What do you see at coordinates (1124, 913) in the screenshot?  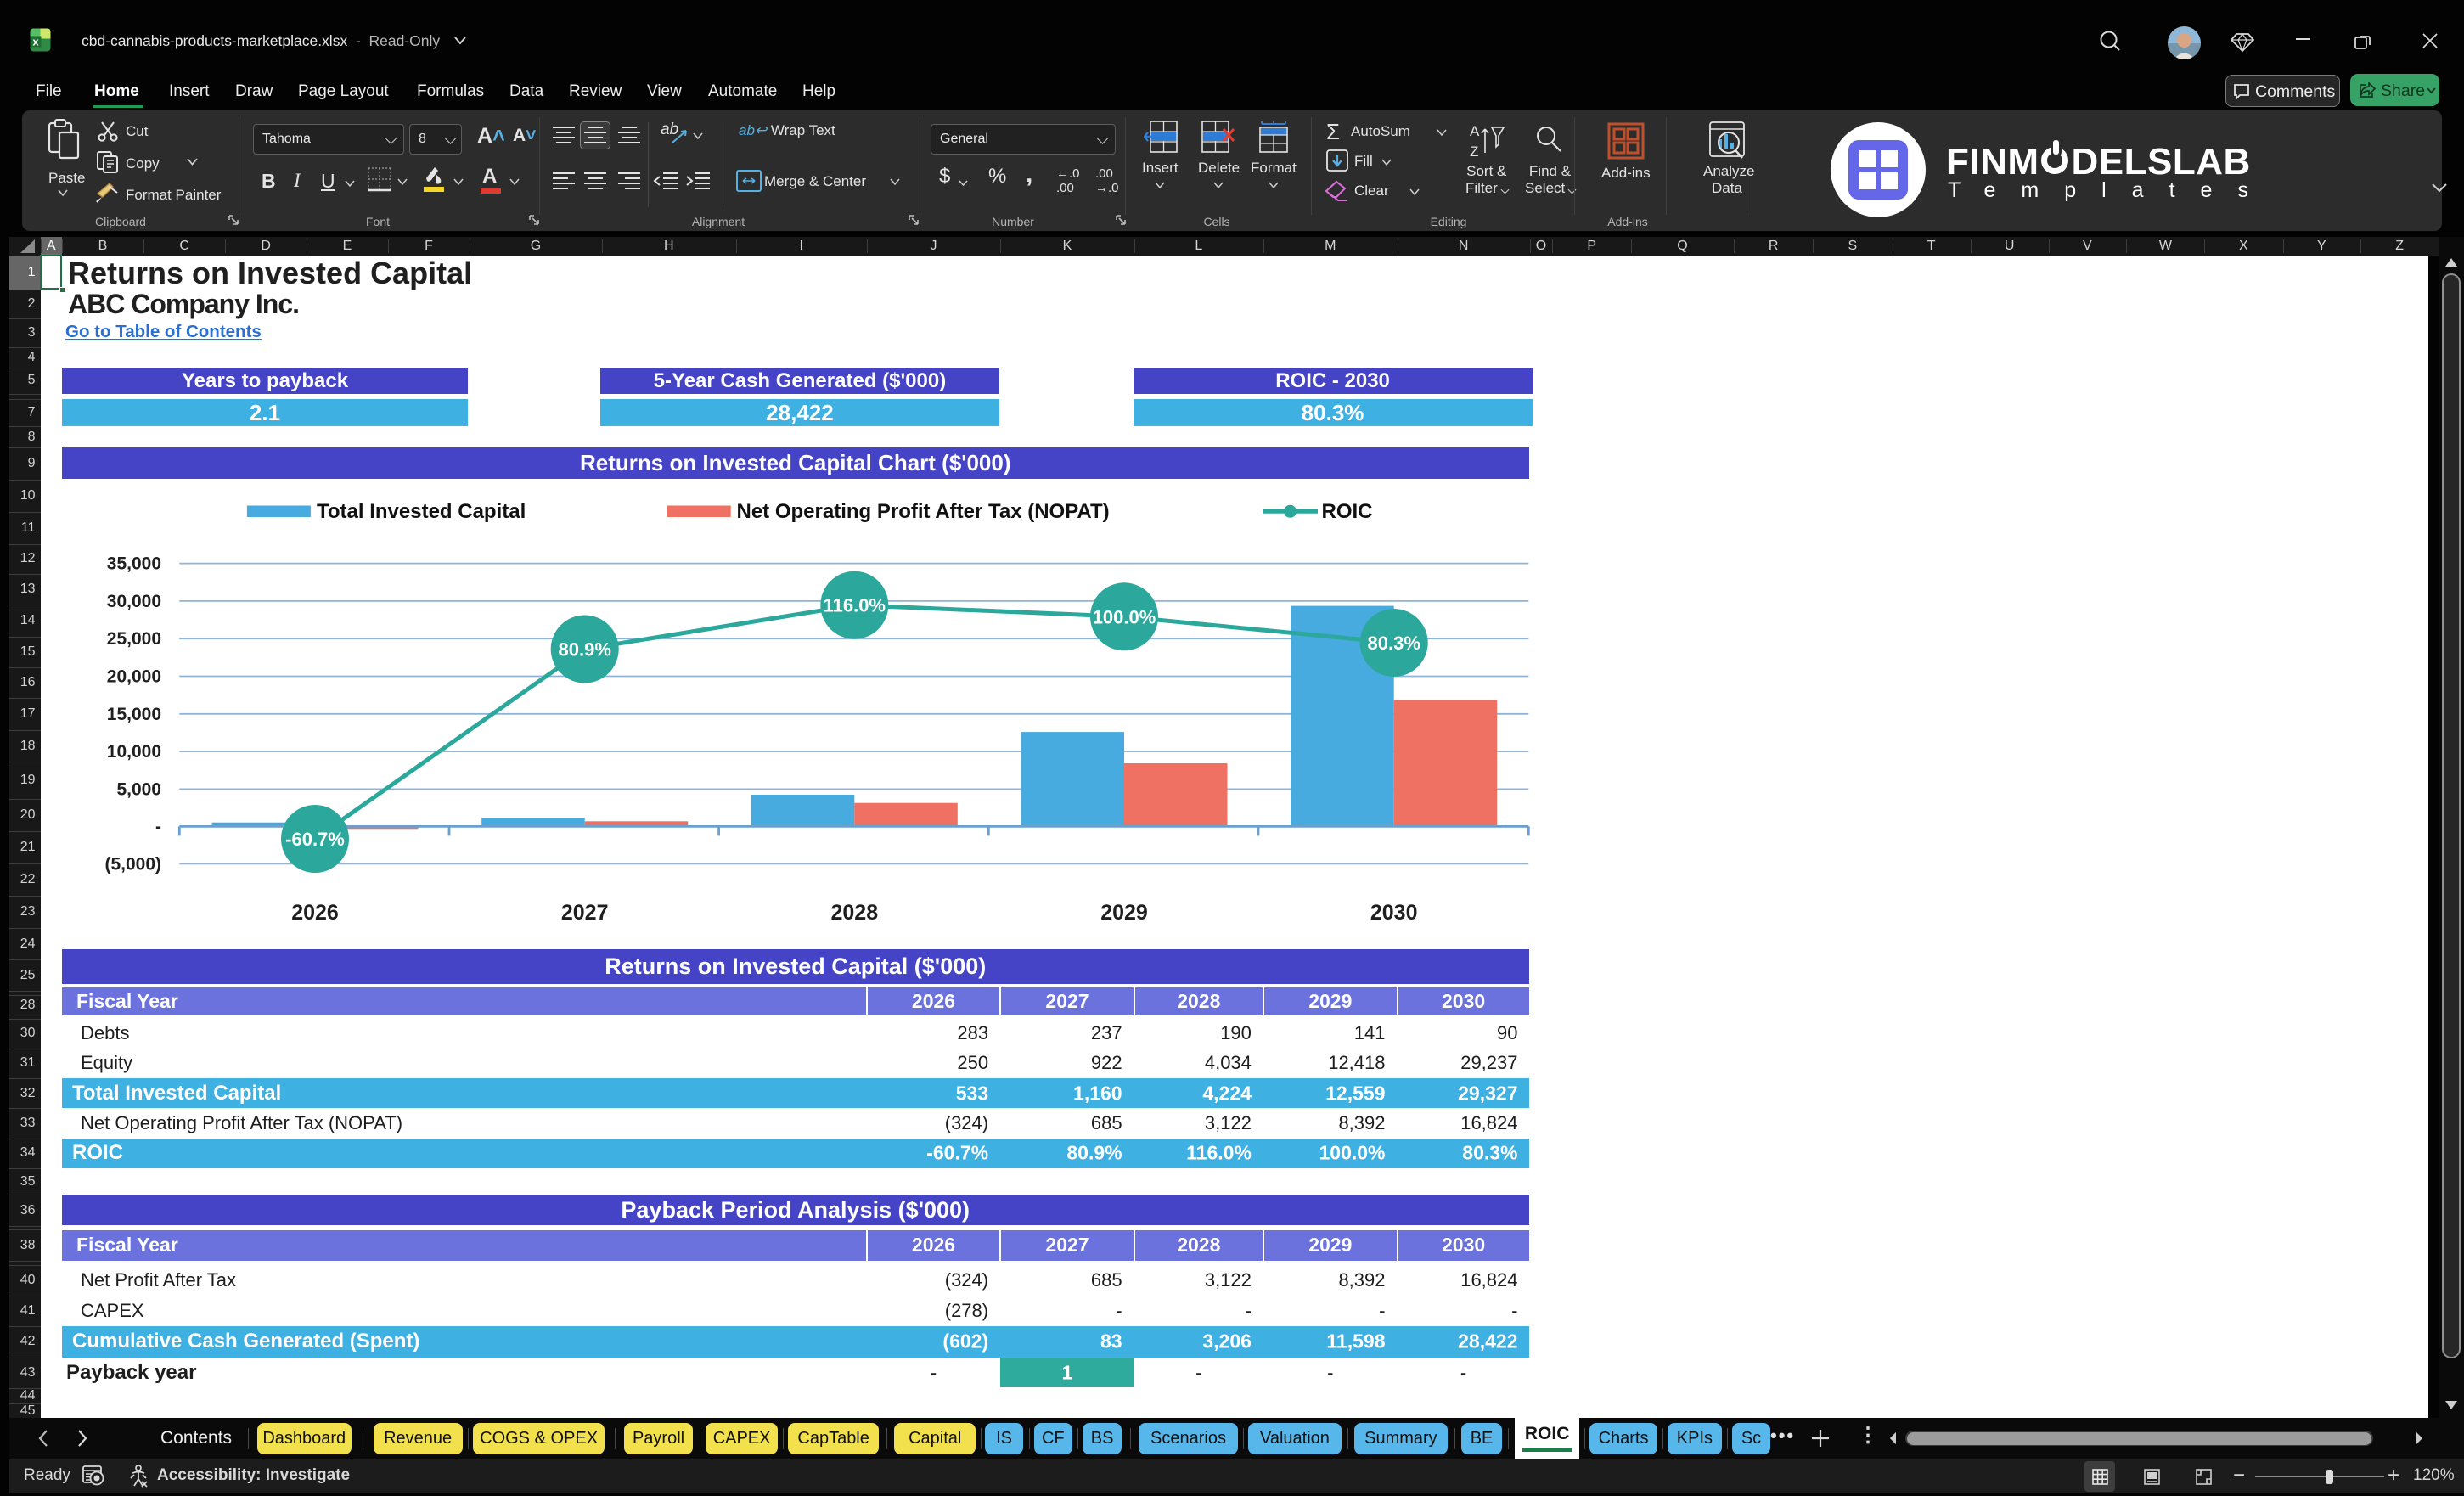 I see `svg-text: 2029` at bounding box center [1124, 913].